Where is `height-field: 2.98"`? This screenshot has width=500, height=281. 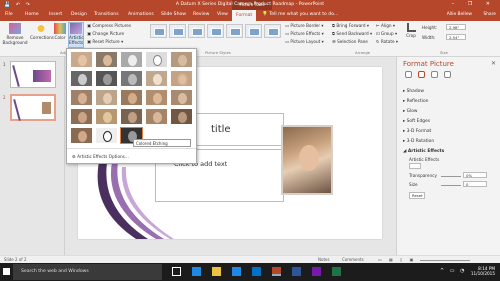
height-field: 2.98" is located at coordinates (456, 27).